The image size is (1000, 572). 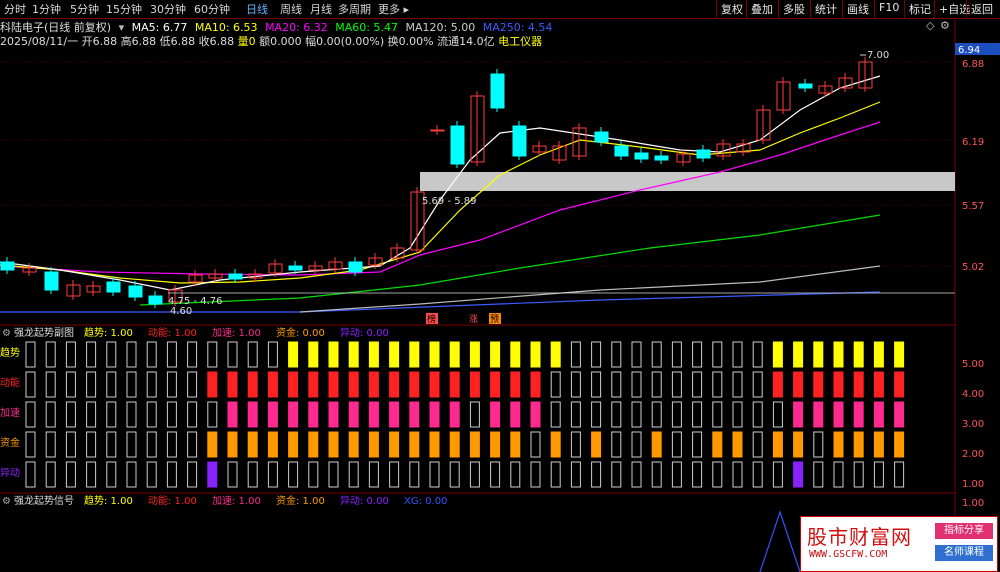 What do you see at coordinates (973, 503) in the screenshot?
I see `sub2-axis-1: 1.00` at bounding box center [973, 503].